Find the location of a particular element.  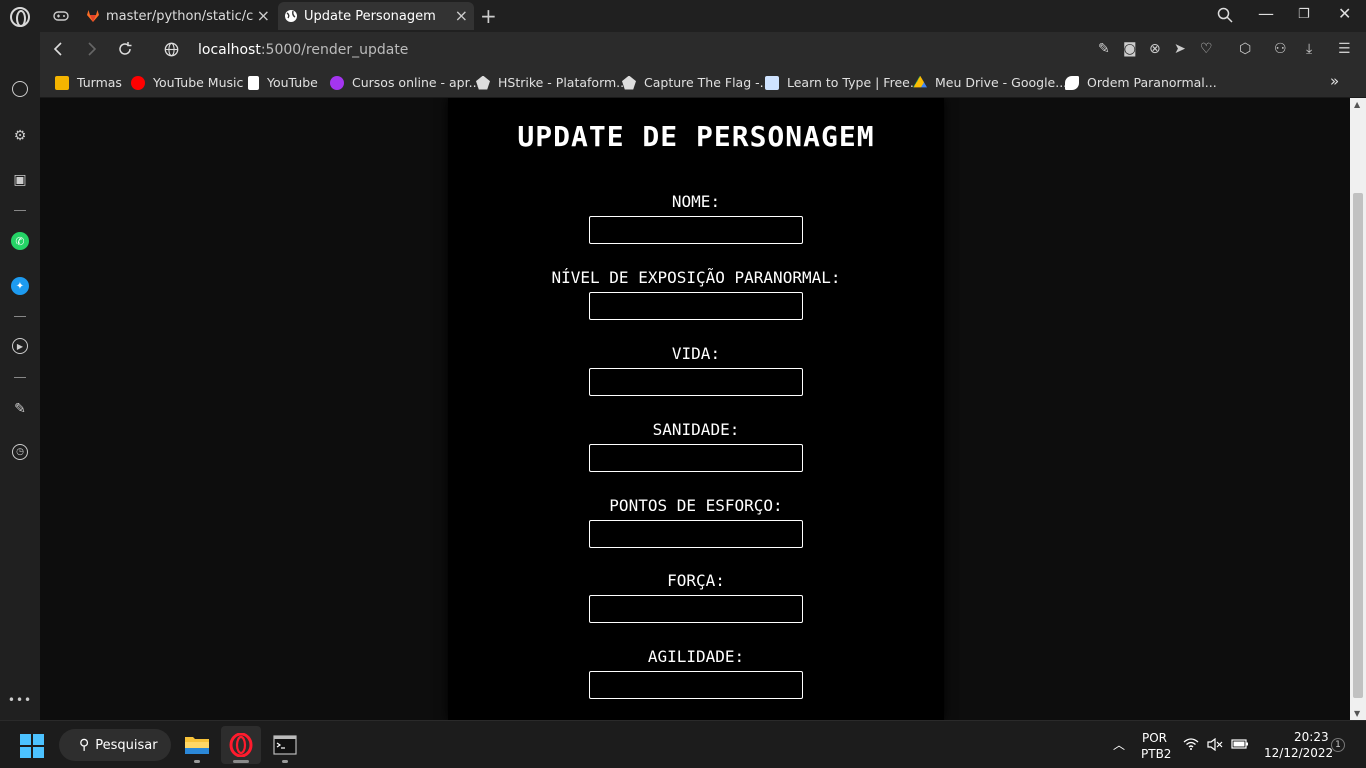

account-icon: ⚇ is located at coordinates (1280, 49).